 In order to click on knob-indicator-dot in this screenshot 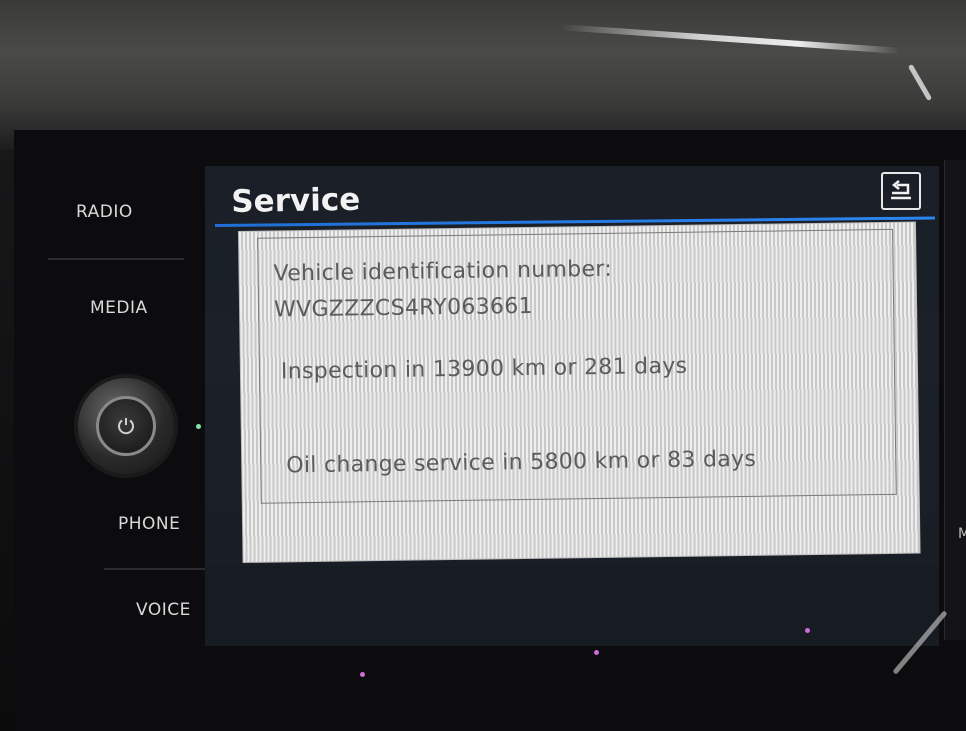, I will do `click(198, 426)`.